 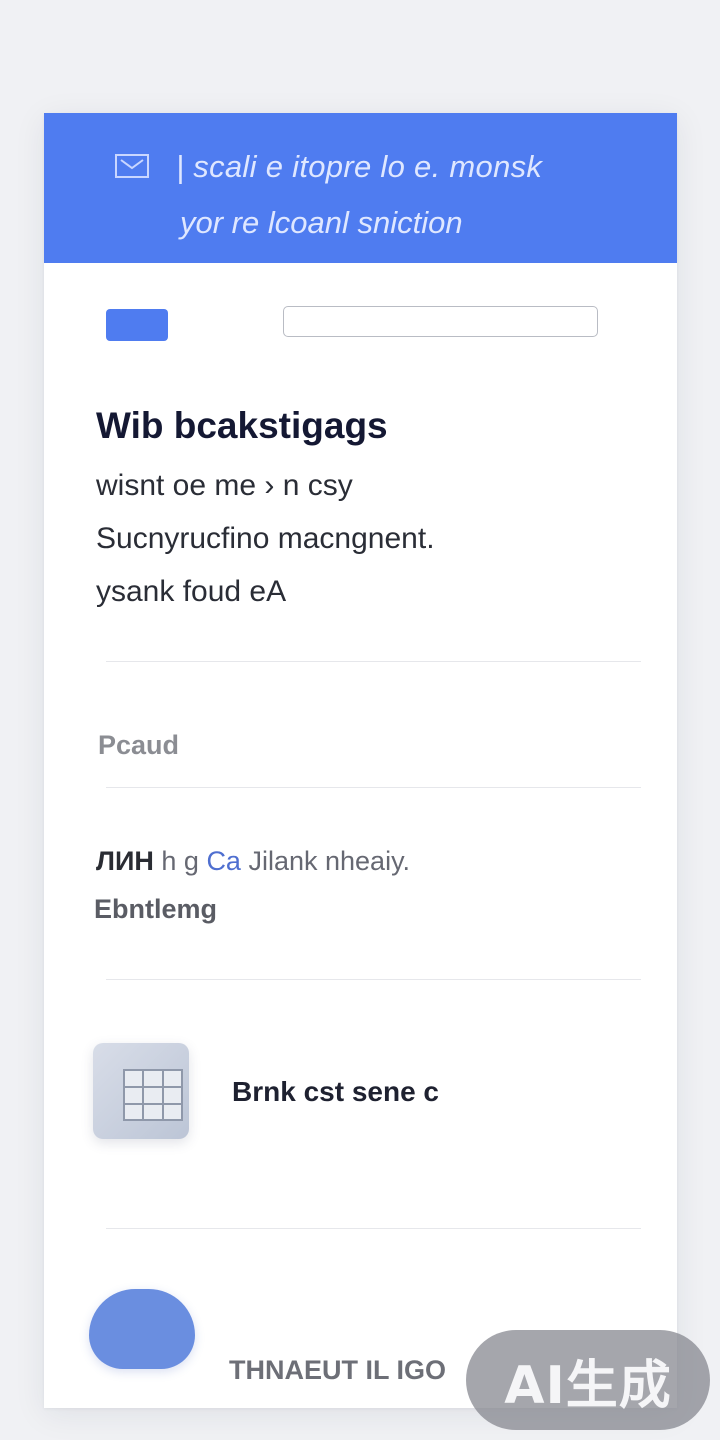 What do you see at coordinates (125, 861) in the screenshot?
I see `list-item-prefix: ЛИН` at bounding box center [125, 861].